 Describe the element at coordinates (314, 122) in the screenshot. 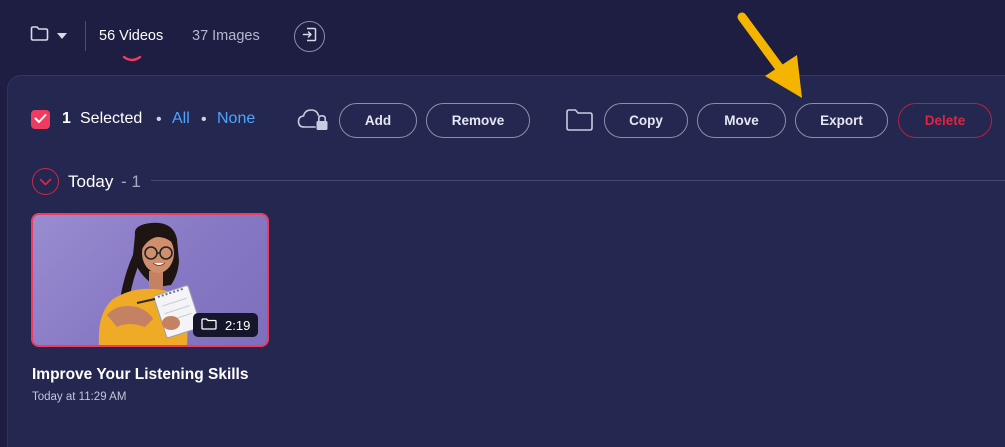

I see `cloud-lock-icon` at that location.